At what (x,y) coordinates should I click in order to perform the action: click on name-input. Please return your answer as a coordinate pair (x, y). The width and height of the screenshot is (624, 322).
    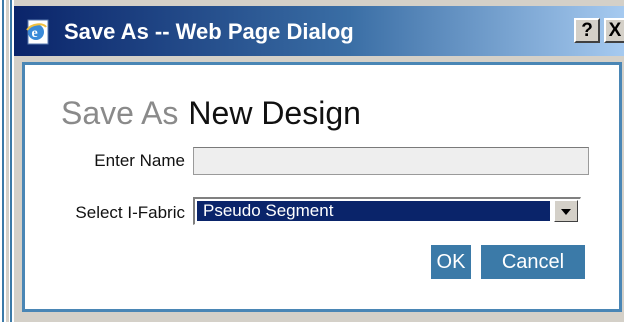
    Looking at the image, I should click on (391, 161).